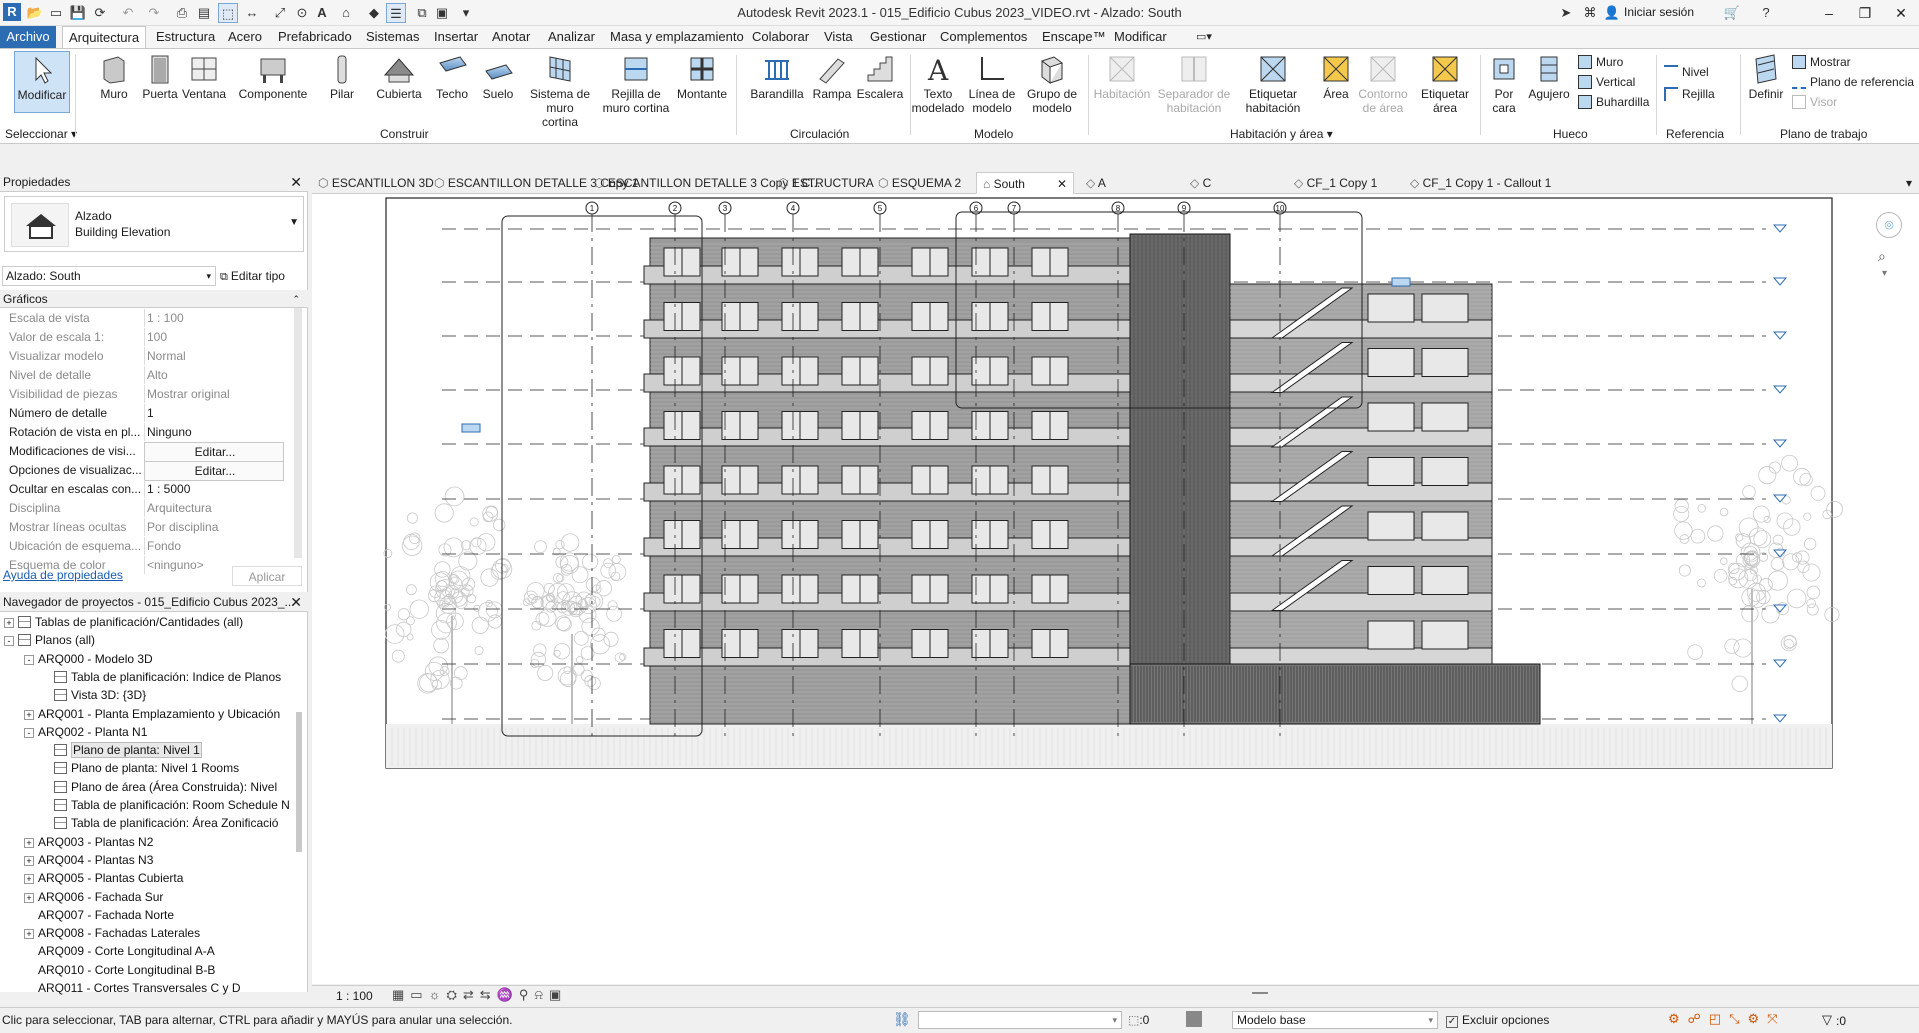 Image resolution: width=1919 pixels, height=1033 pixels. What do you see at coordinates (49, 640) in the screenshot?
I see `browser-node: - Planos (all)` at bounding box center [49, 640].